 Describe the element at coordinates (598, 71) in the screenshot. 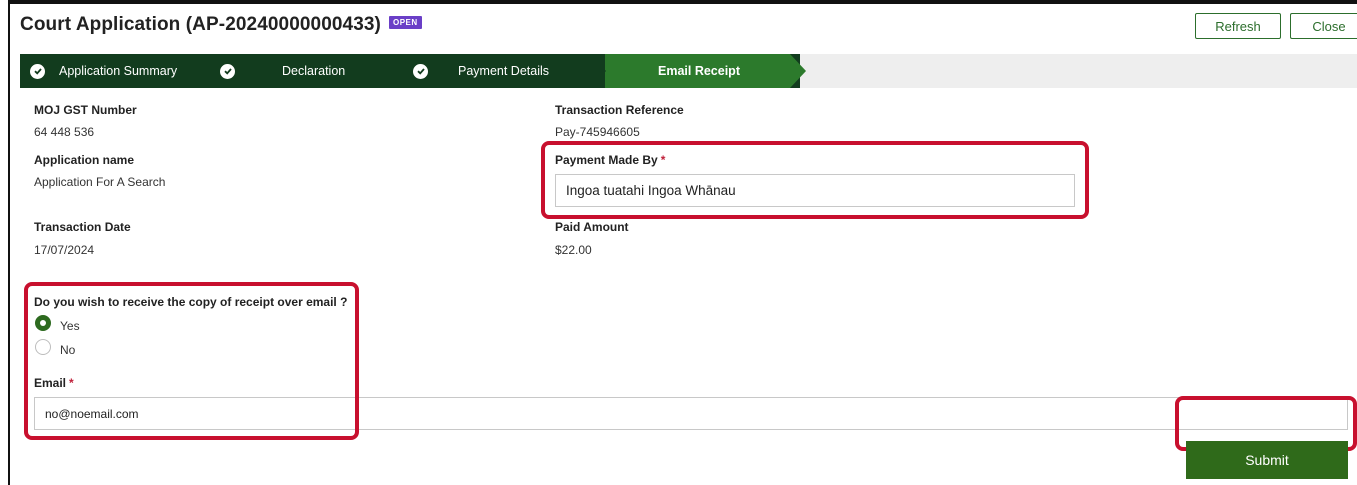

I see `stepper-divider-icon` at that location.